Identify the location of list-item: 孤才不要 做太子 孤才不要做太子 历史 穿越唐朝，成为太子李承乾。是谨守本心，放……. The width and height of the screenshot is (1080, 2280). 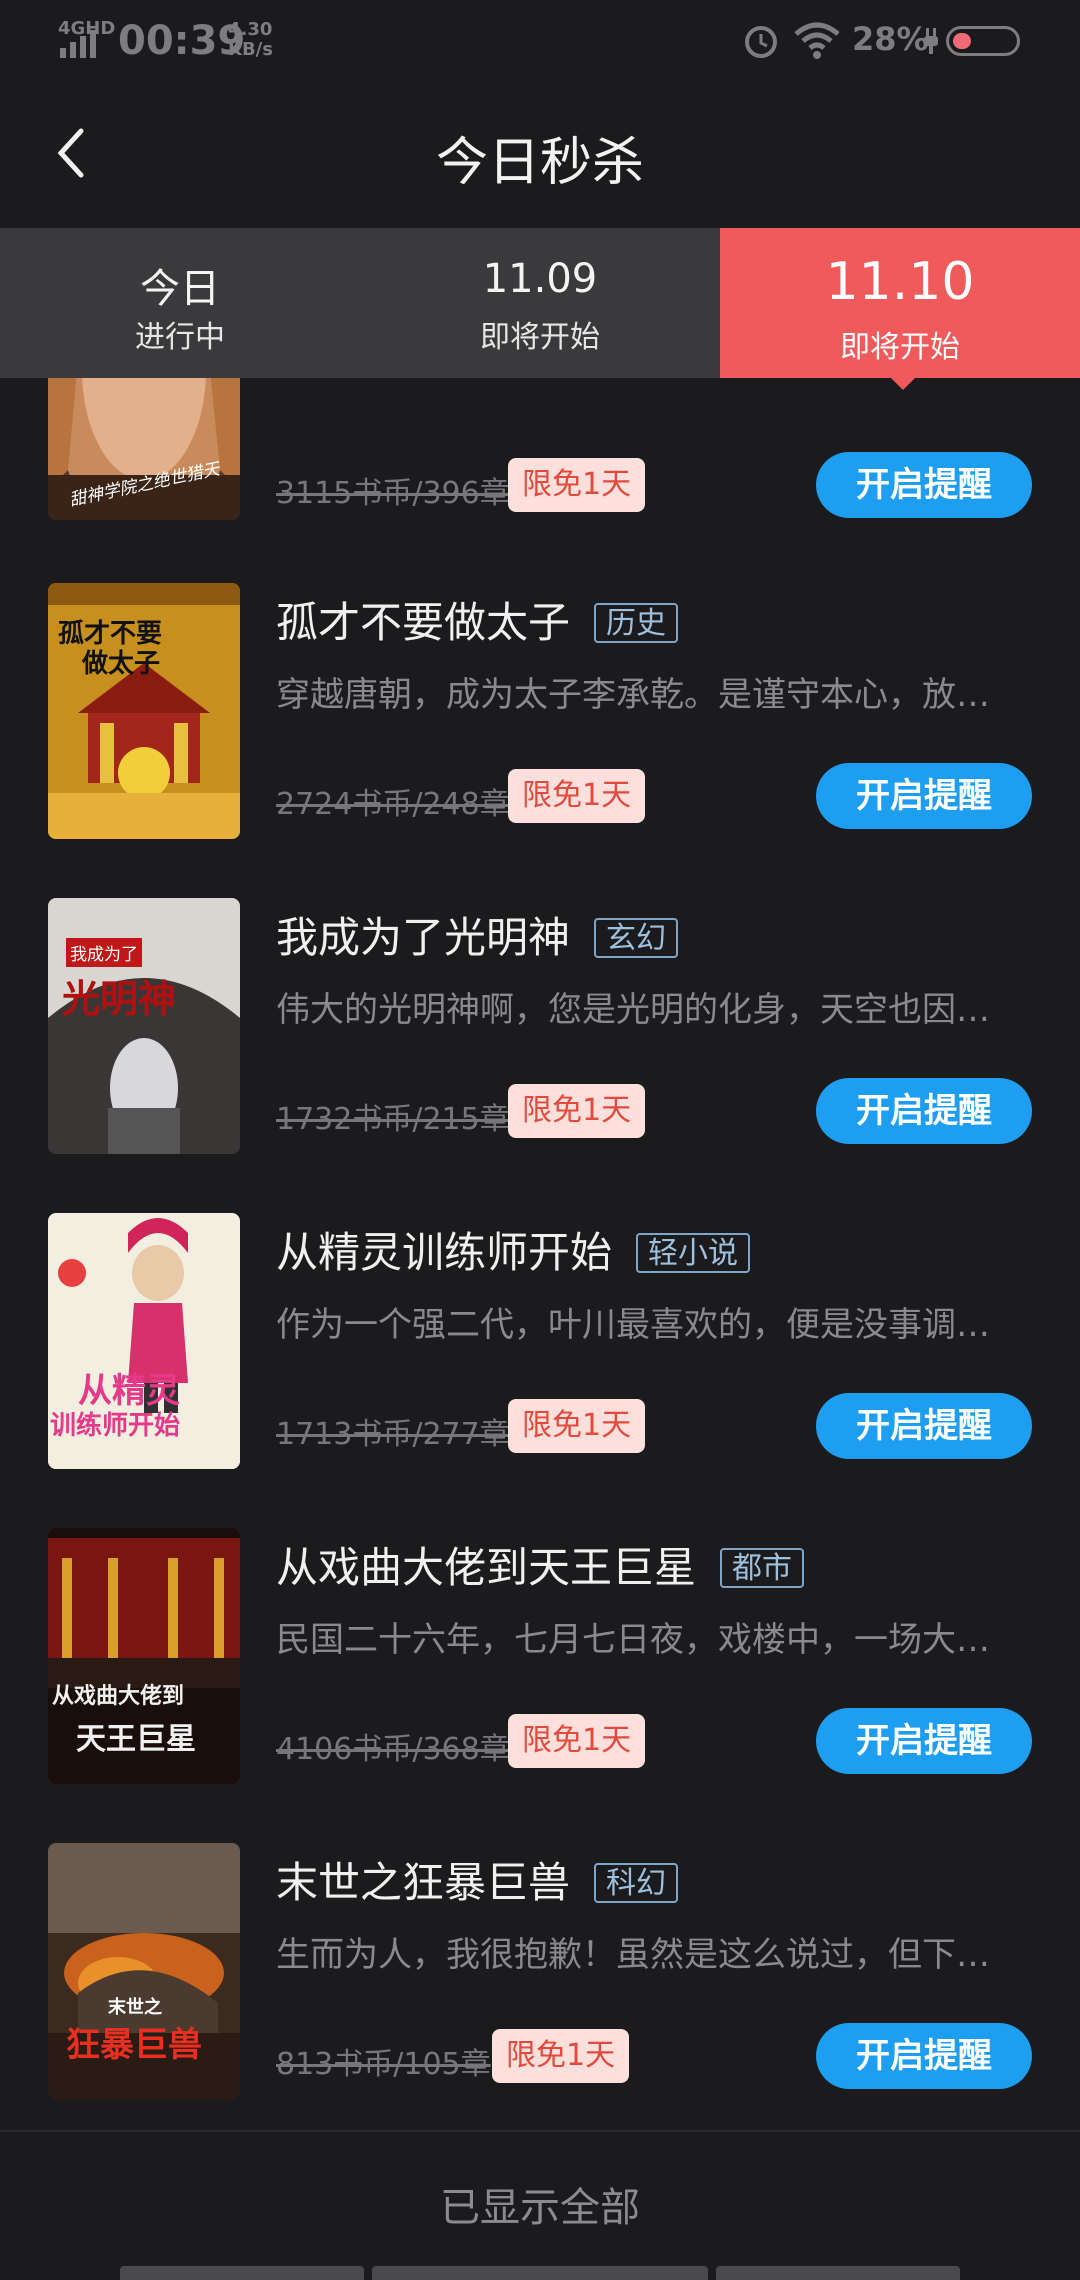
(540, 740).